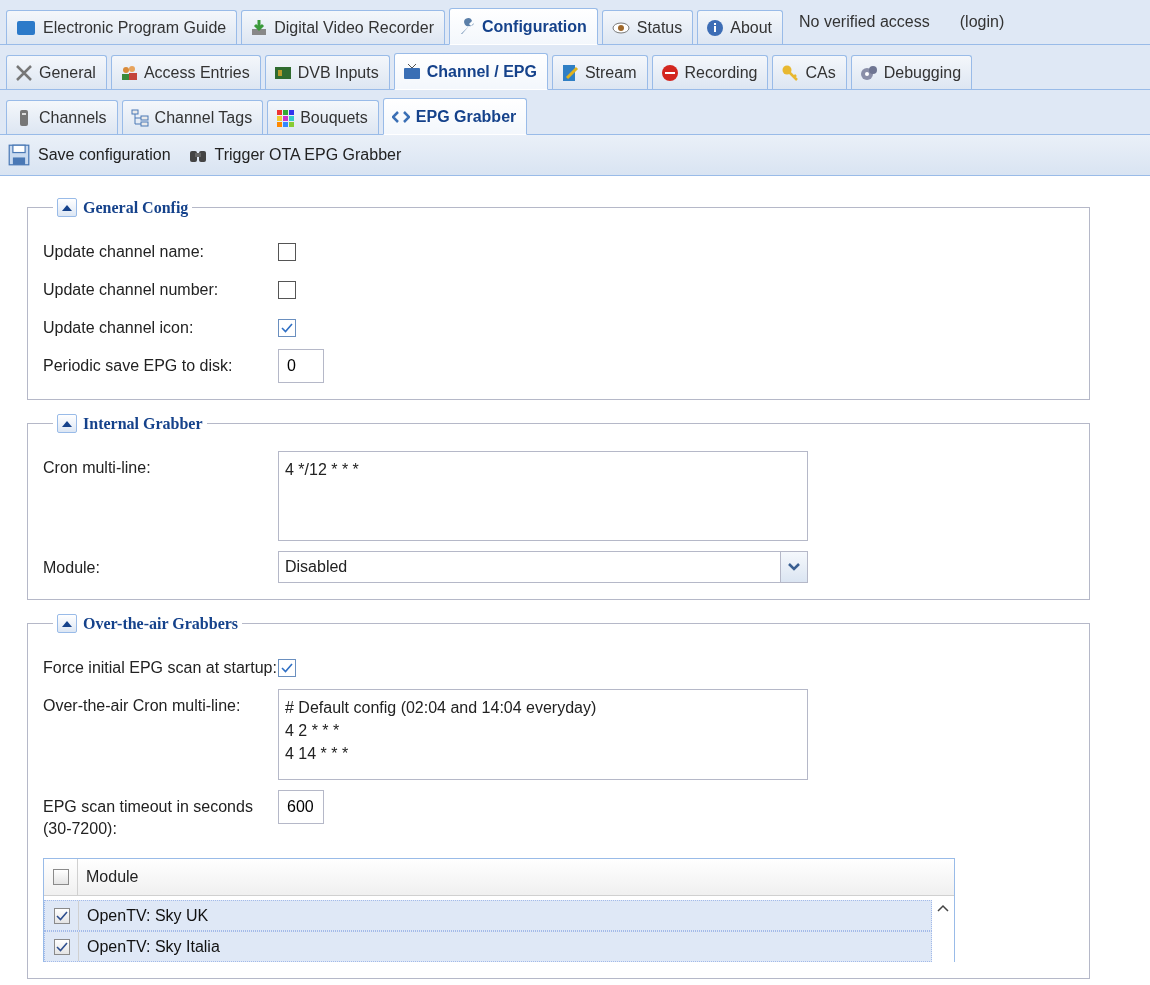  I want to click on field-label: Update channel number:, so click(131, 290).